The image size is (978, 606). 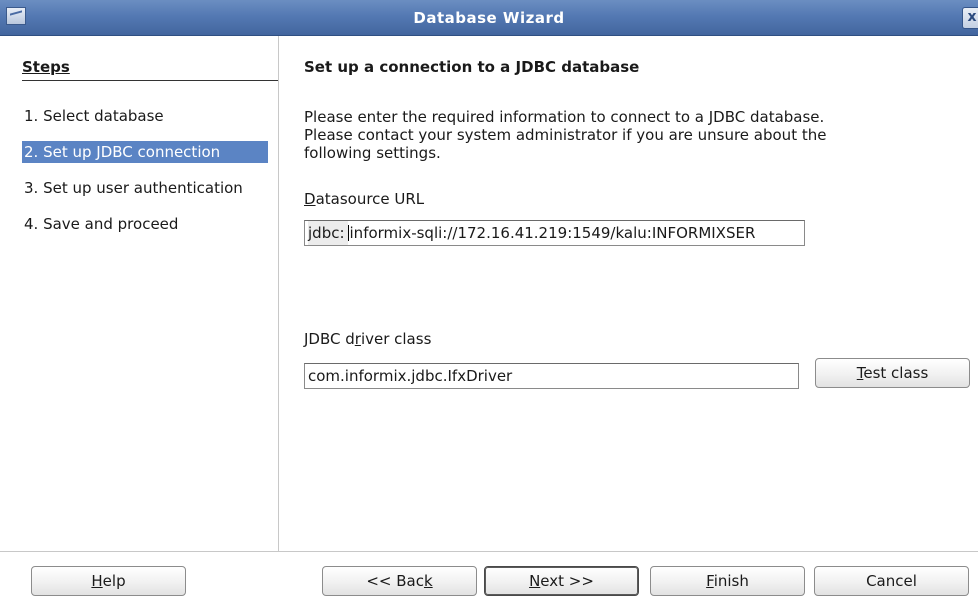 I want to click on step-select-database: 1. Select database, so click(x=145, y=116).